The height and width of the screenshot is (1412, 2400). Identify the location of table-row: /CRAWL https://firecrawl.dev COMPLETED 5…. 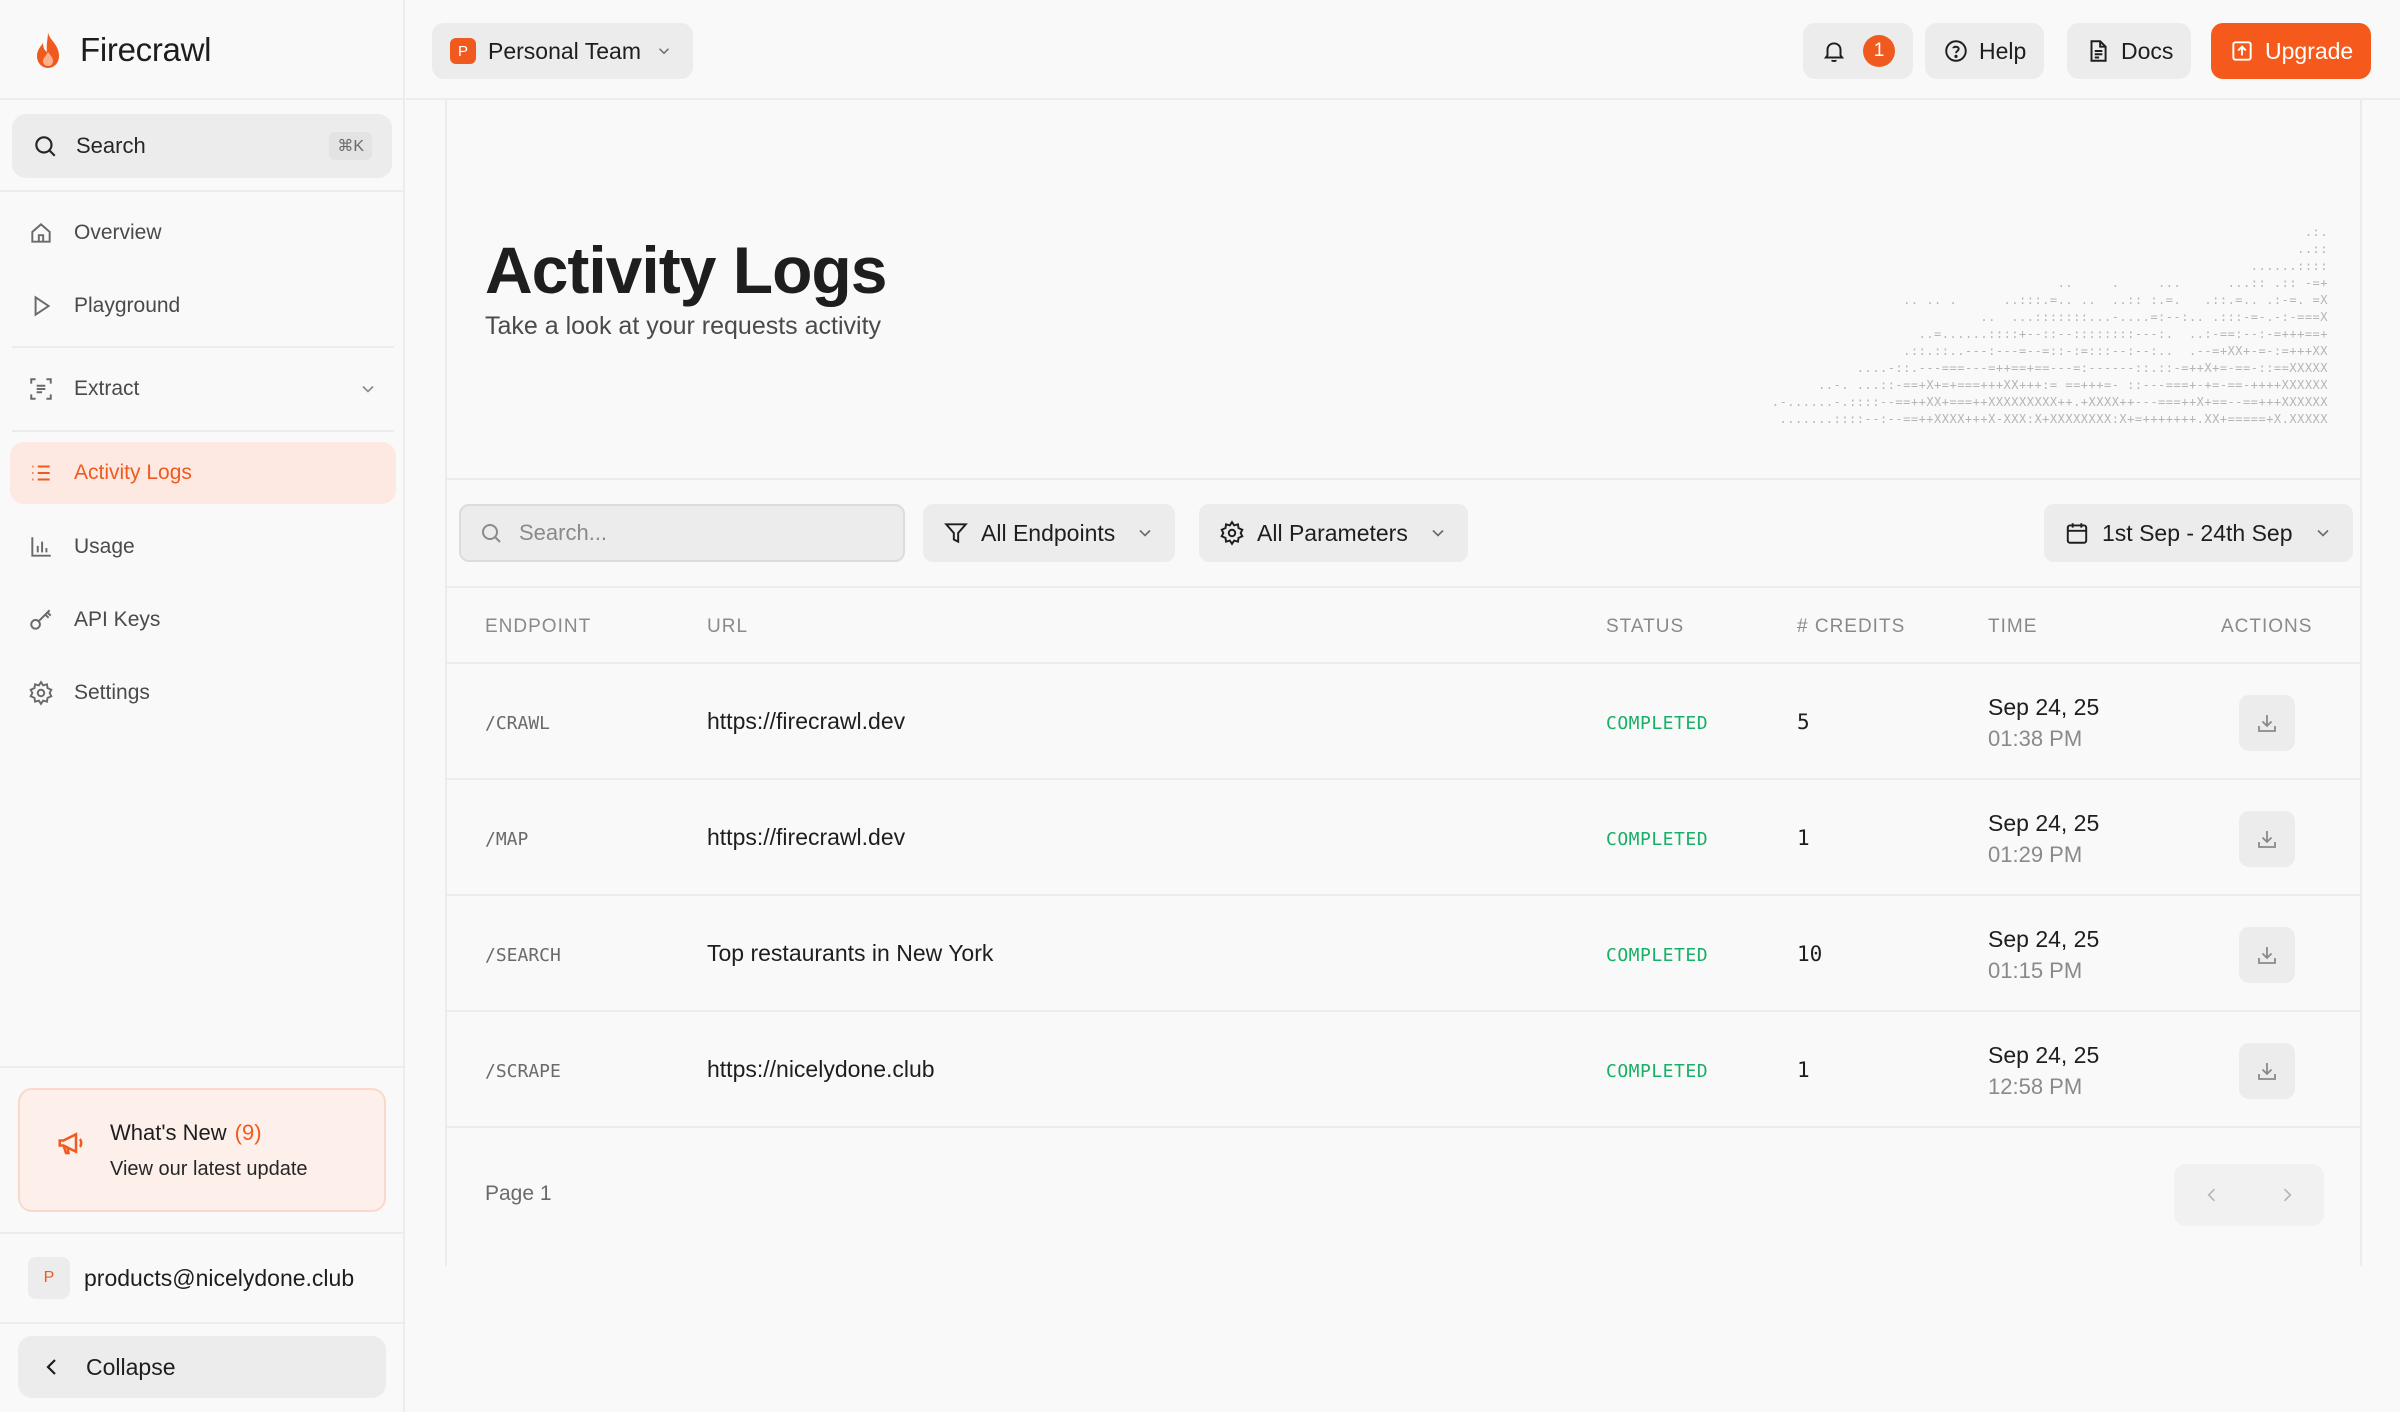
(1403, 723).